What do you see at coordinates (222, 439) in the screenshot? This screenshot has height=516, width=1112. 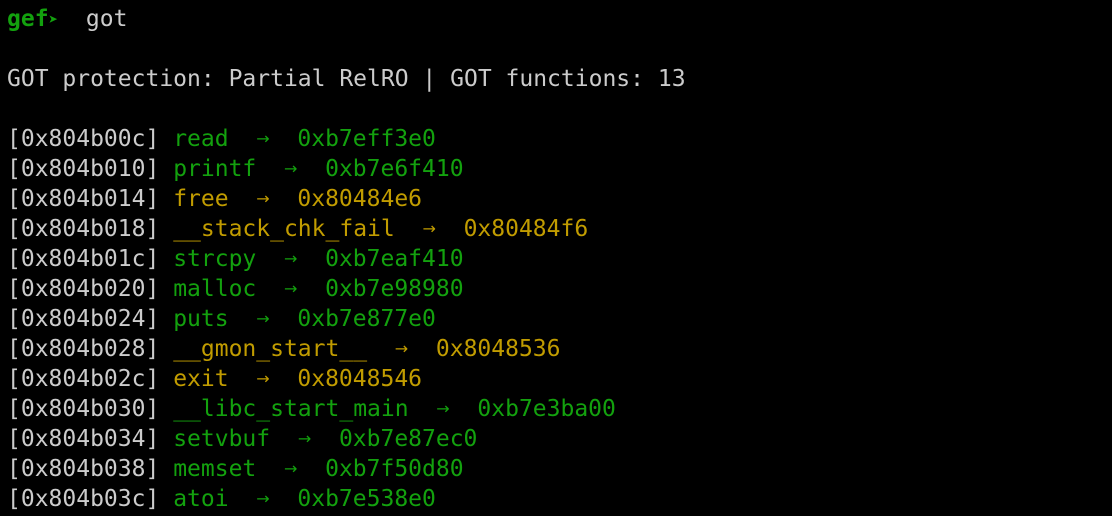 I see `got-entry-function: setvbuf` at bounding box center [222, 439].